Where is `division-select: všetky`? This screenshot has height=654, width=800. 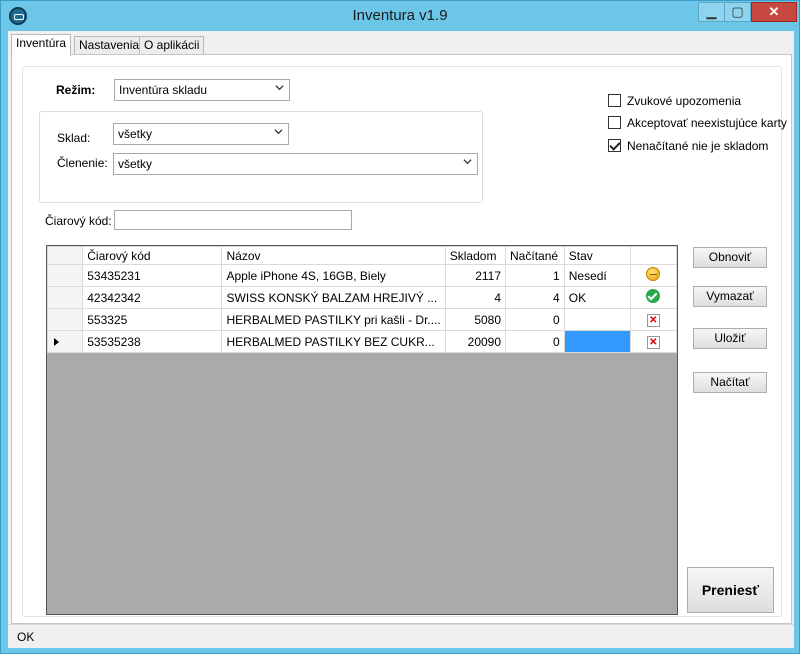
division-select: všetky is located at coordinates (295, 164).